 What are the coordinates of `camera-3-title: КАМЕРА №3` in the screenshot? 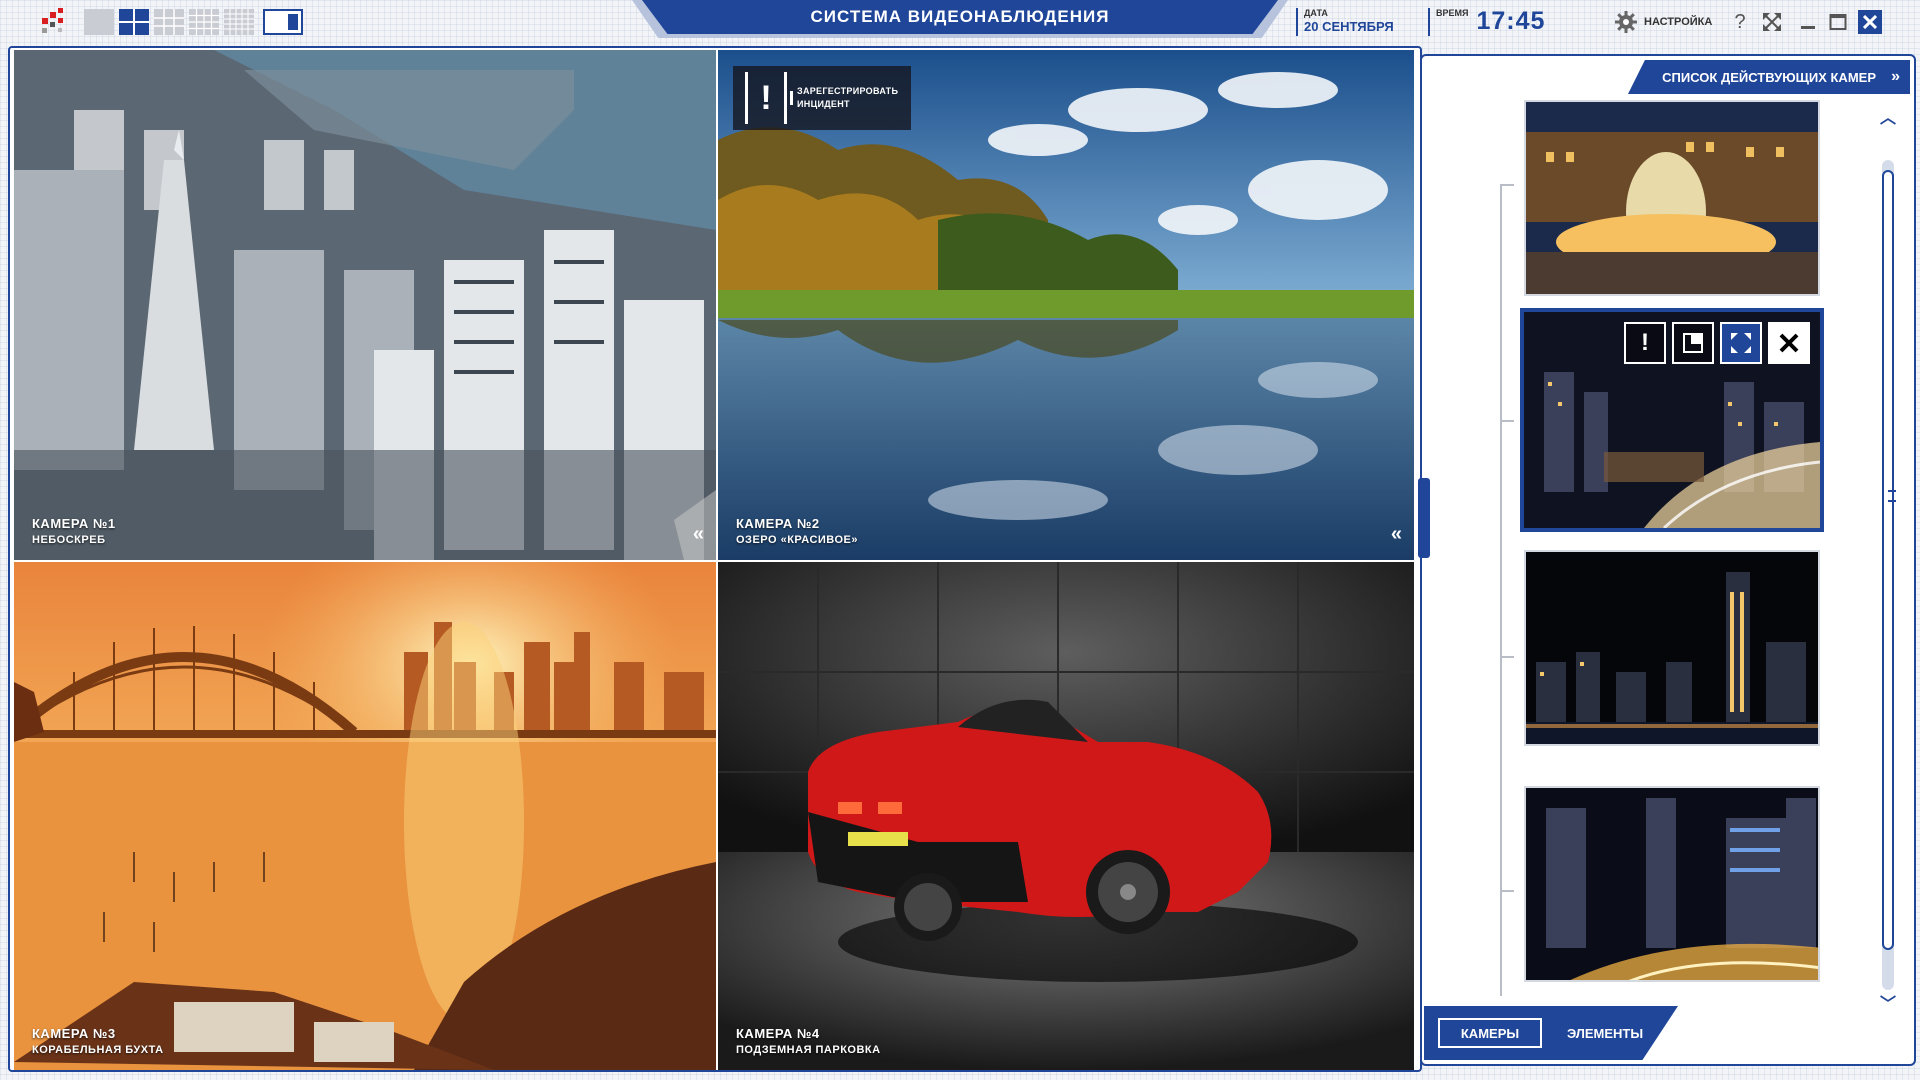 It's located at (74, 1033).